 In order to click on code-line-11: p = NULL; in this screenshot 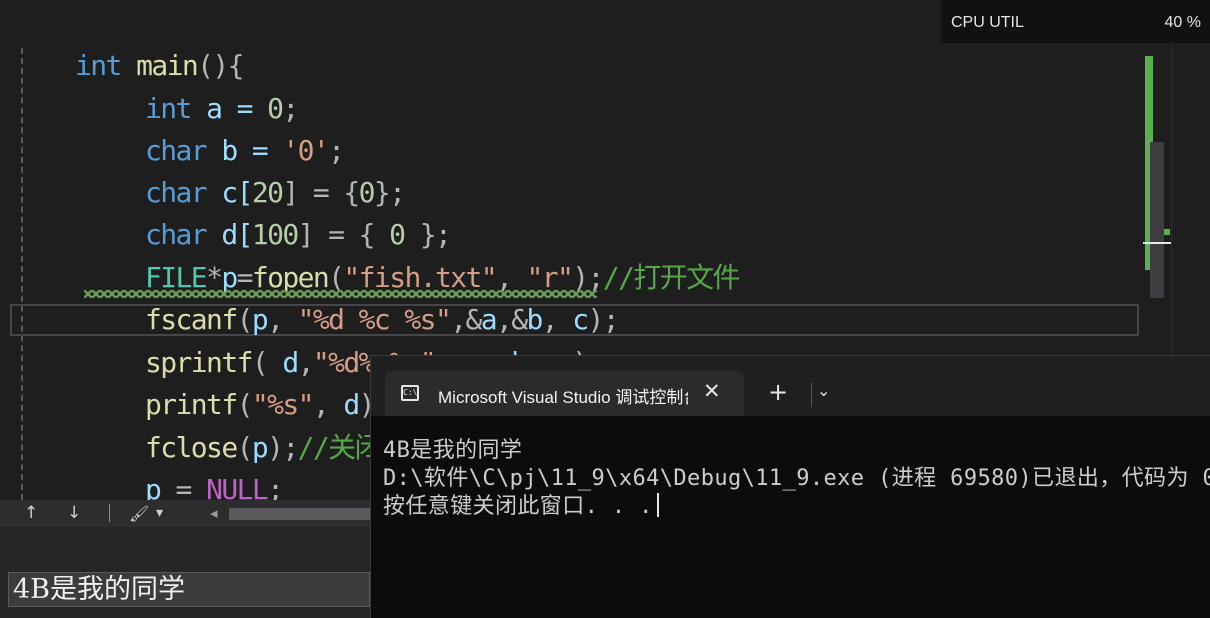, I will do `click(184, 463)`.